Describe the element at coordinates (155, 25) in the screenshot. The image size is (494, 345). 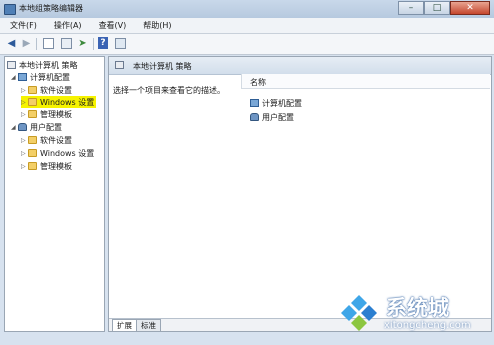
I see `menu-help: 帮助(H)` at that location.